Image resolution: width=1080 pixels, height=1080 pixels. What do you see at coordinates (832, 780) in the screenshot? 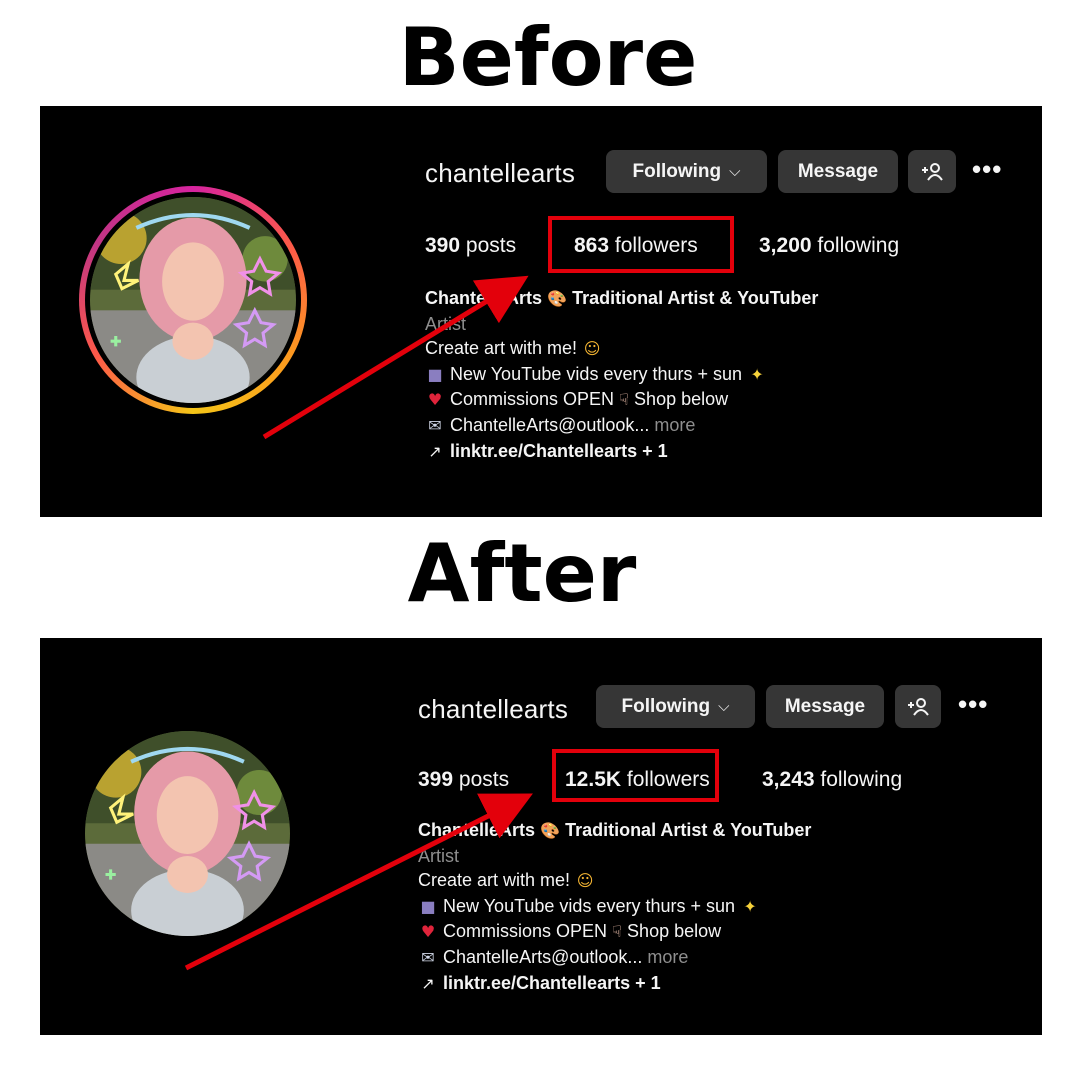
I see `following-count: 3,243 following` at bounding box center [832, 780].